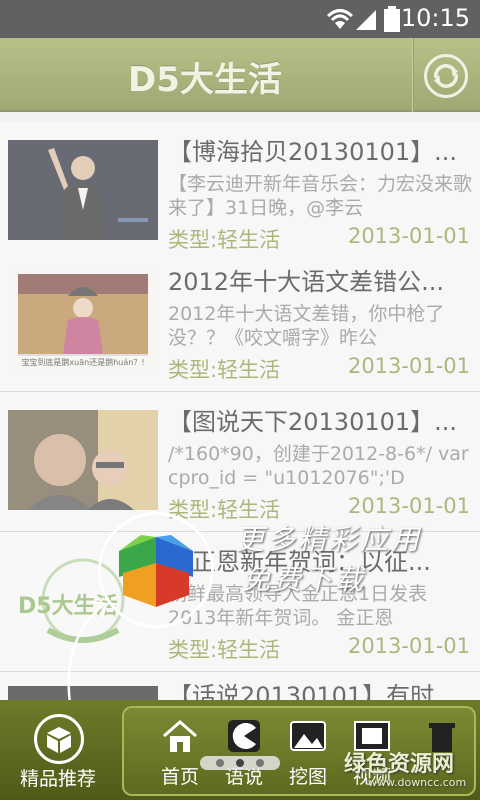  Describe the element at coordinates (340, 19) in the screenshot. I see `wifi-icon` at that location.